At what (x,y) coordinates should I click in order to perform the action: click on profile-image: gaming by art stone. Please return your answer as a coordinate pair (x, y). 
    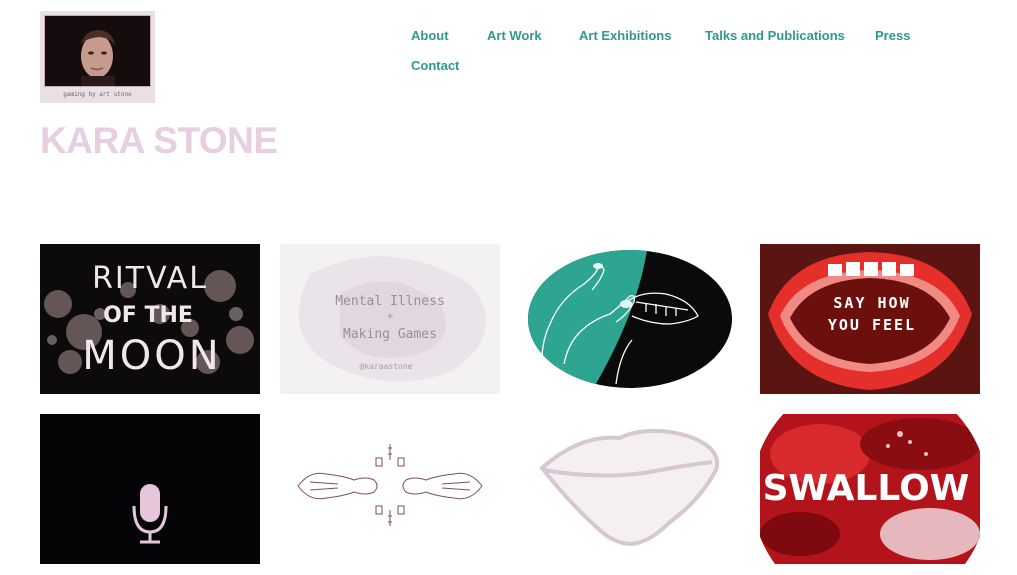
    Looking at the image, I should click on (97, 57).